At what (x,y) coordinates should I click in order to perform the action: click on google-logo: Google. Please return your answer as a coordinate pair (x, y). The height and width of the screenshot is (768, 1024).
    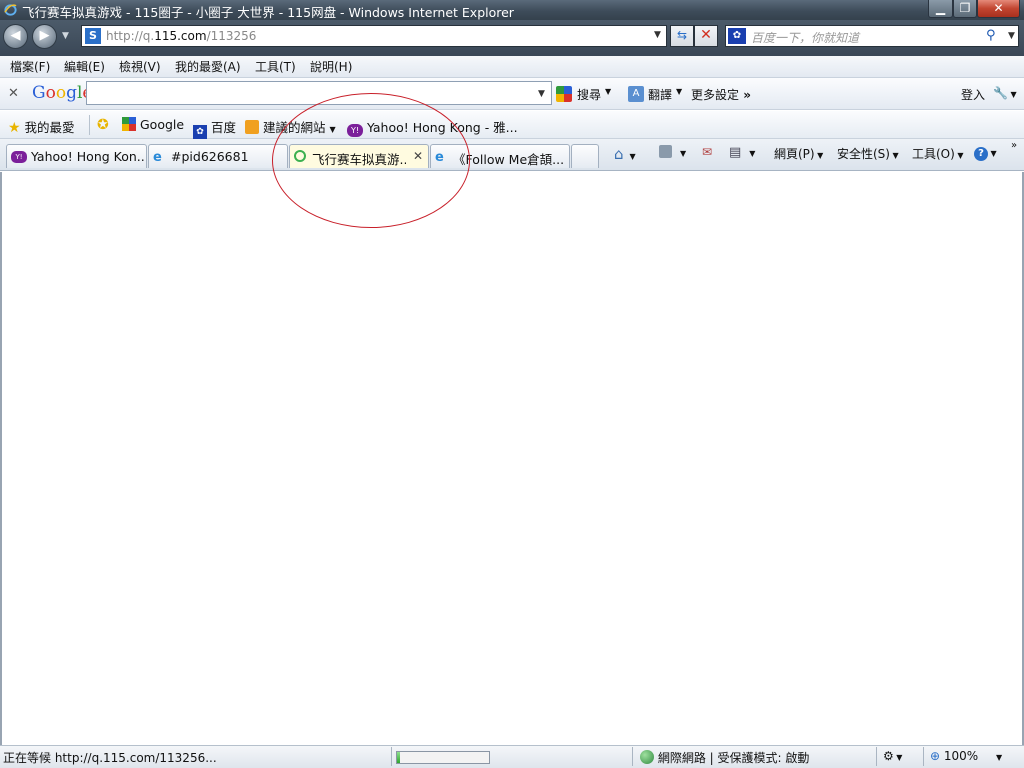
    Looking at the image, I should click on (62, 93).